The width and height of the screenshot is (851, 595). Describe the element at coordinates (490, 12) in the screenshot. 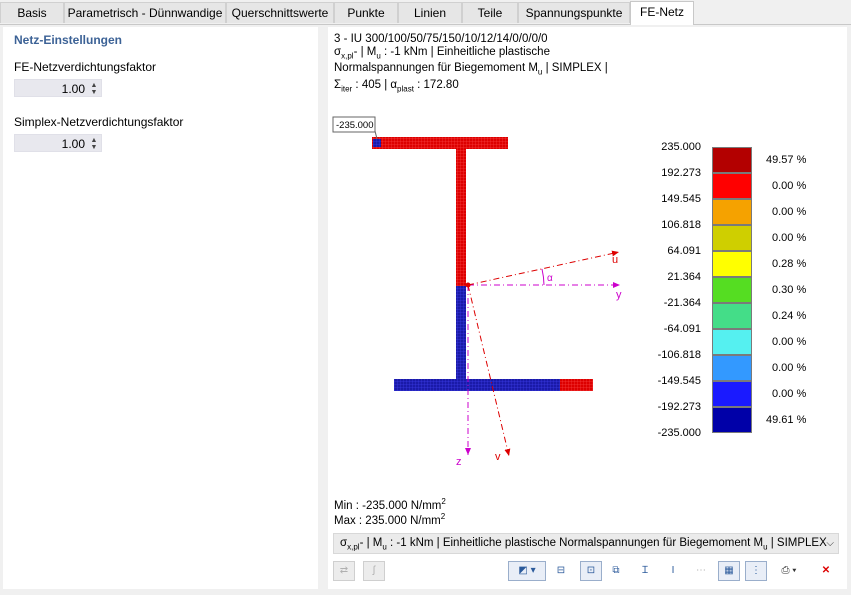

I see `tab-teile: Teile` at that location.